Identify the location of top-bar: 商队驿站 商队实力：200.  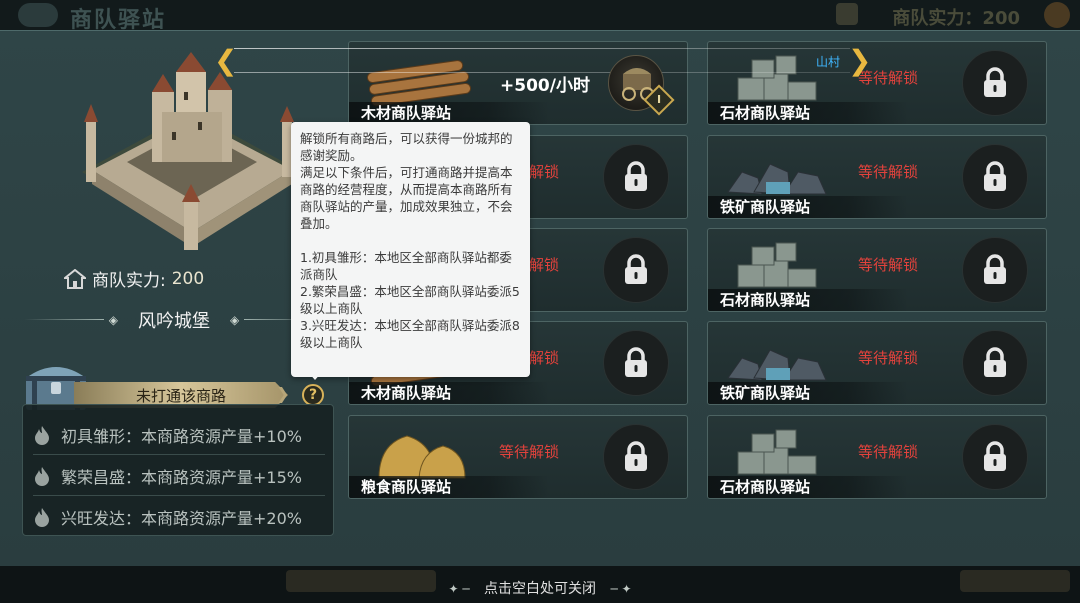
(540, 16).